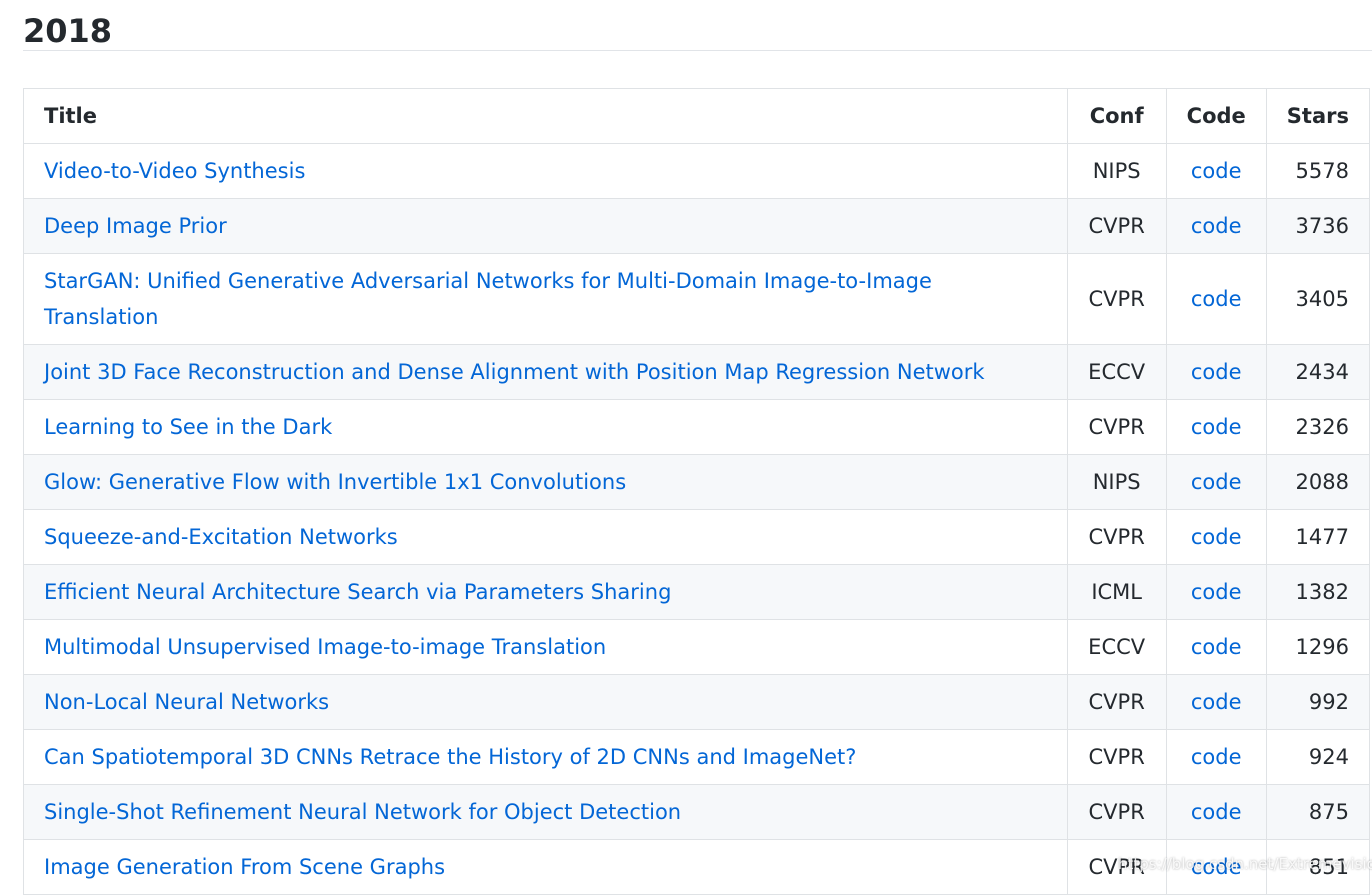  What do you see at coordinates (1318, 537) in the screenshot?
I see `stars-cell: 1477` at bounding box center [1318, 537].